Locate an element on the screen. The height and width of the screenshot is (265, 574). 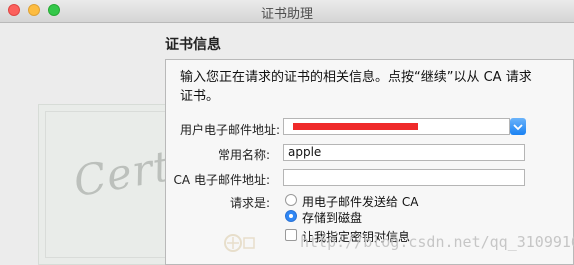
radio-email-ca is located at coordinates (291, 200).